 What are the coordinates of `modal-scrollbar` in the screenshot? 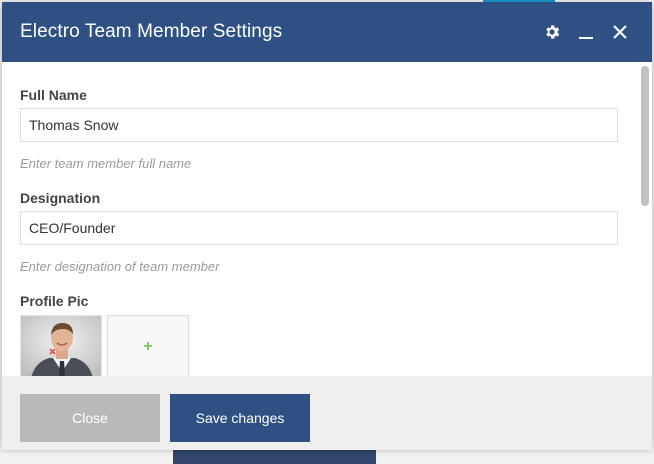 It's located at (645, 218).